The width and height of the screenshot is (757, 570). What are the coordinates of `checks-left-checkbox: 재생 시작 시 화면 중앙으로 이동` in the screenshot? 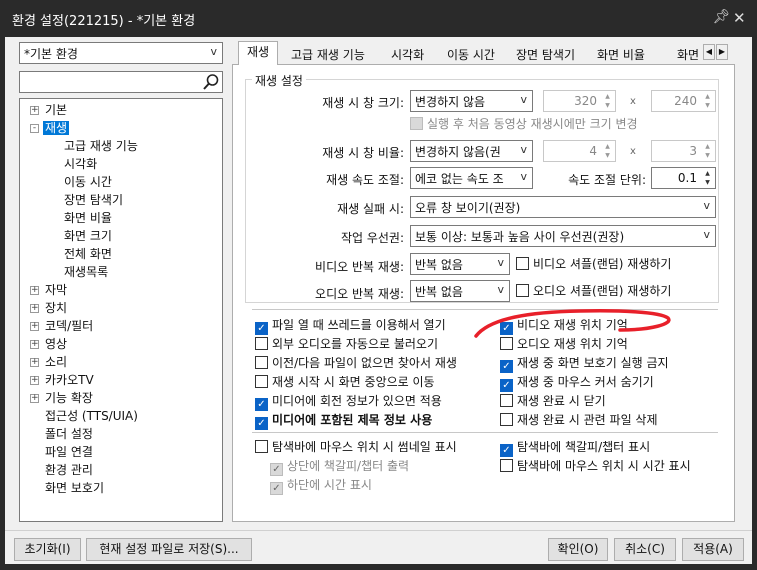 It's located at (345, 382).